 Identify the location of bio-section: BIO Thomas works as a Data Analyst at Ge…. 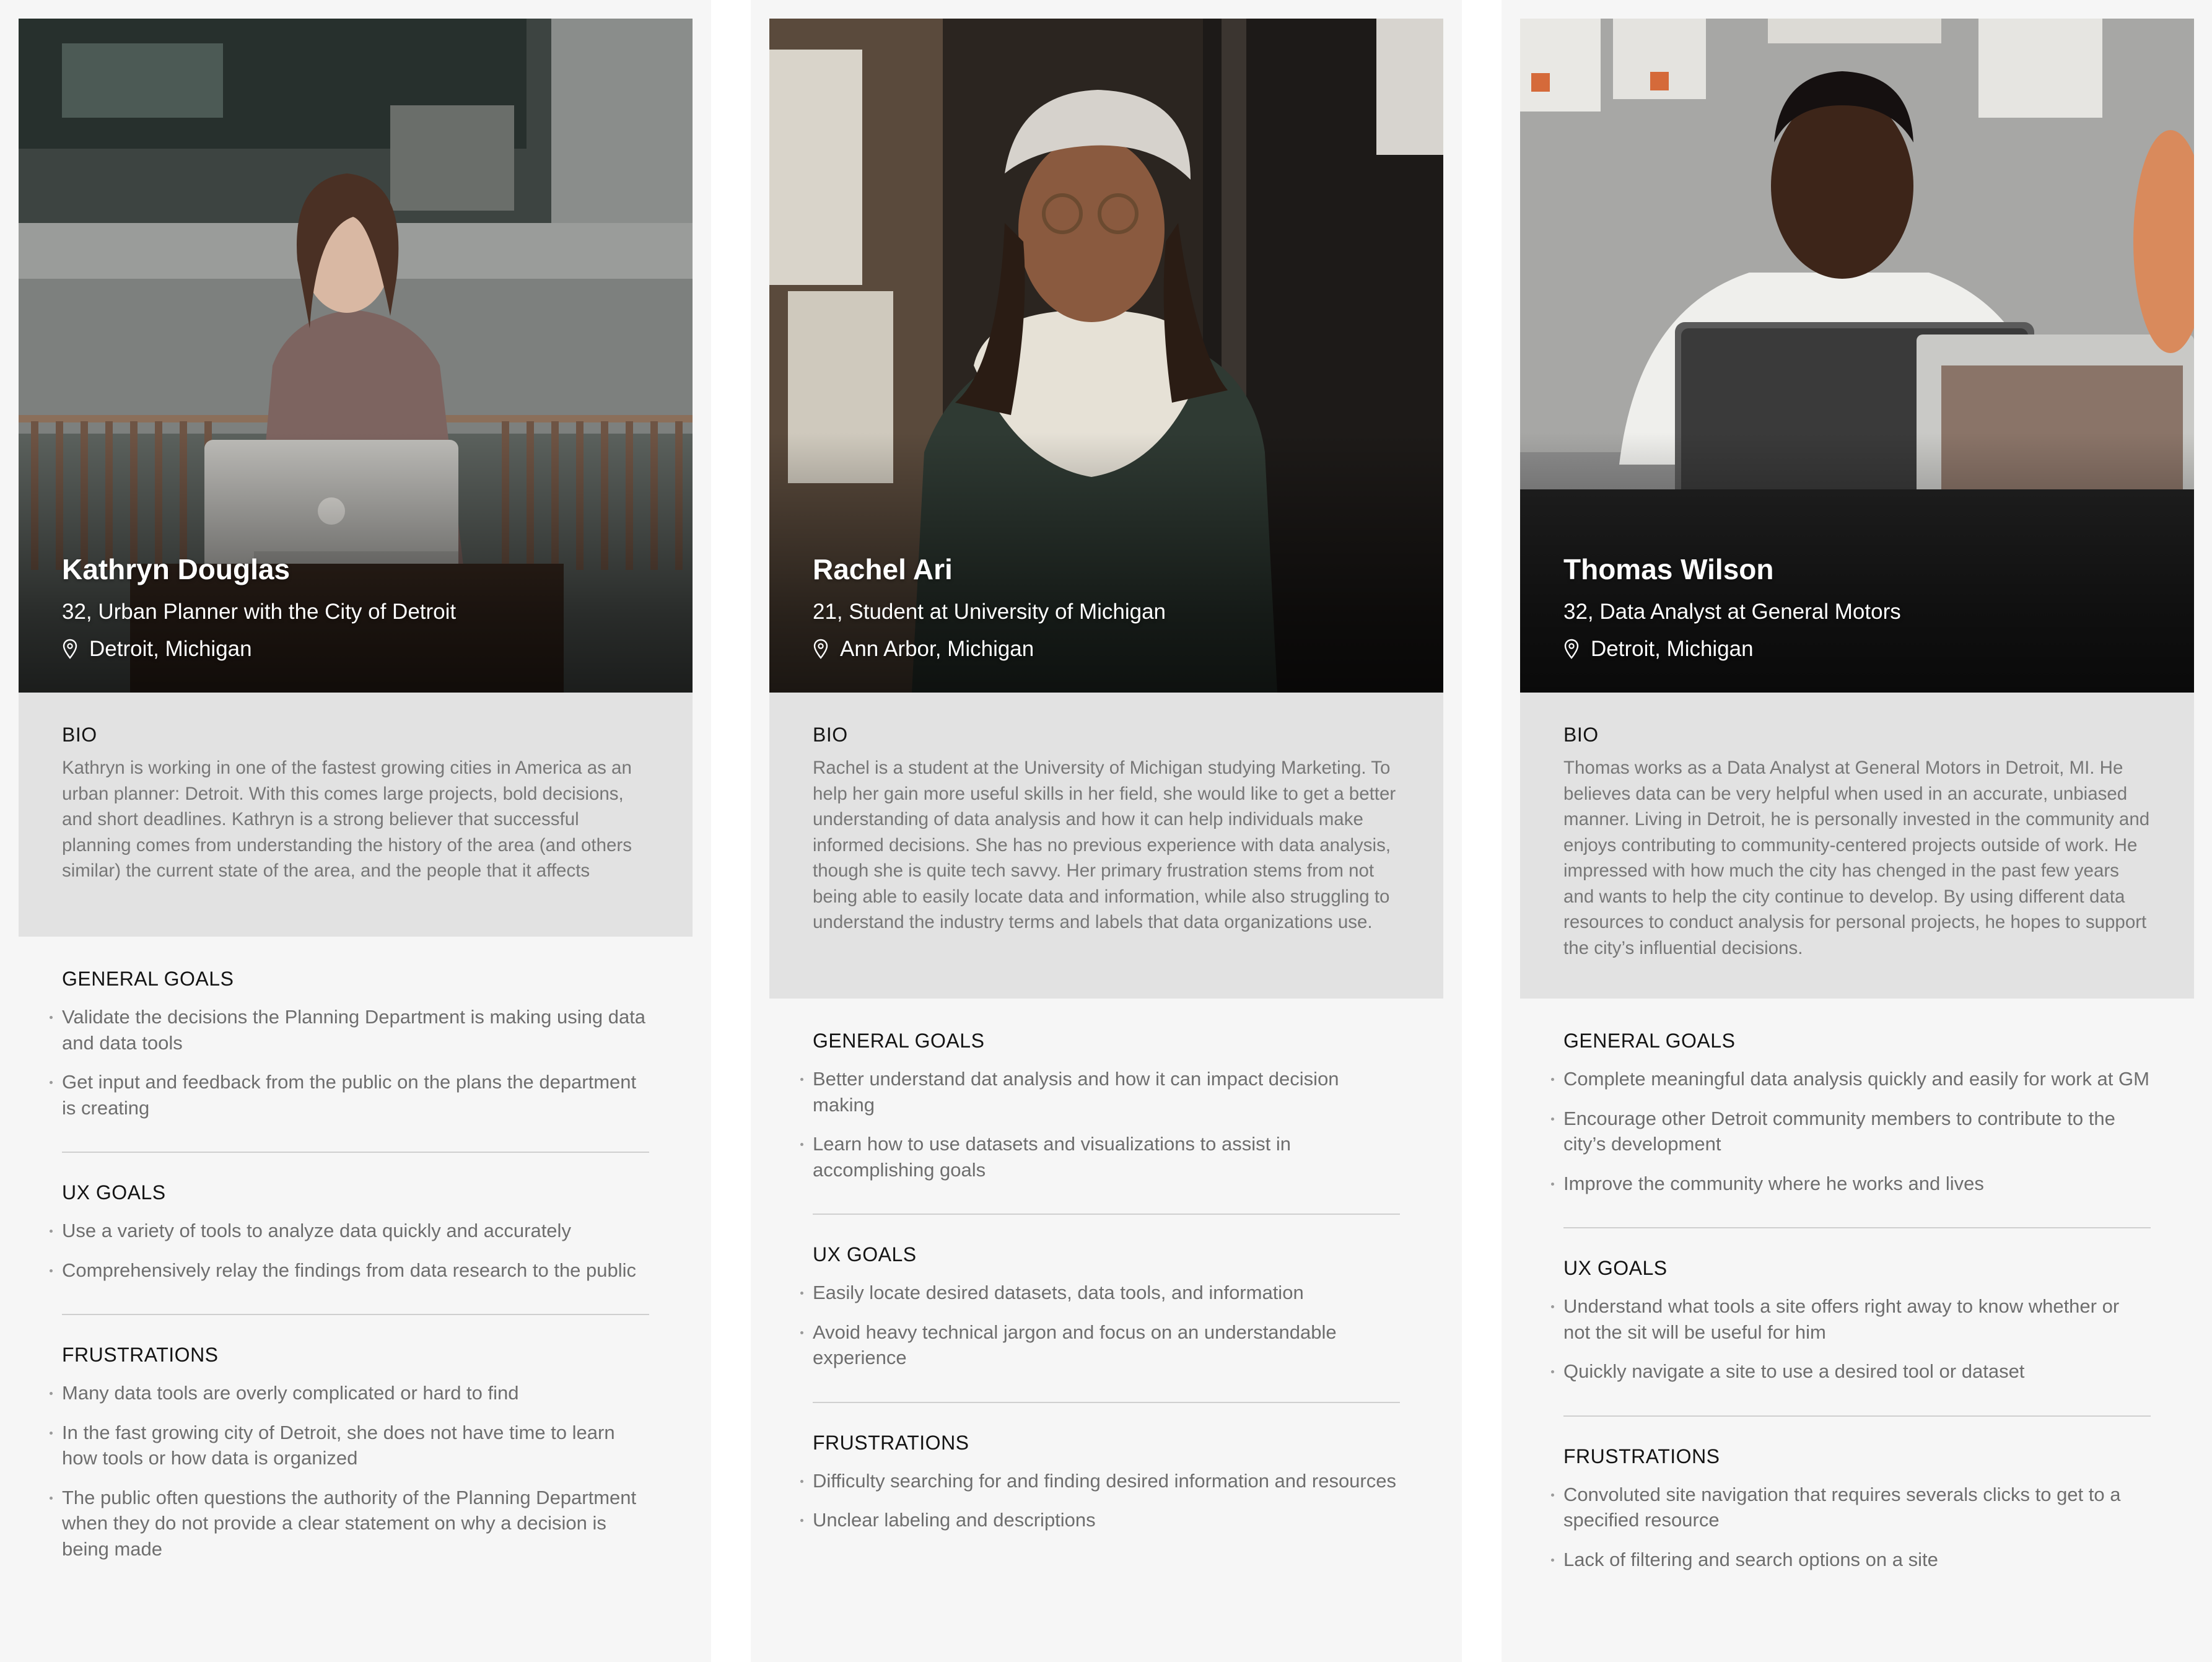
(1857, 846).